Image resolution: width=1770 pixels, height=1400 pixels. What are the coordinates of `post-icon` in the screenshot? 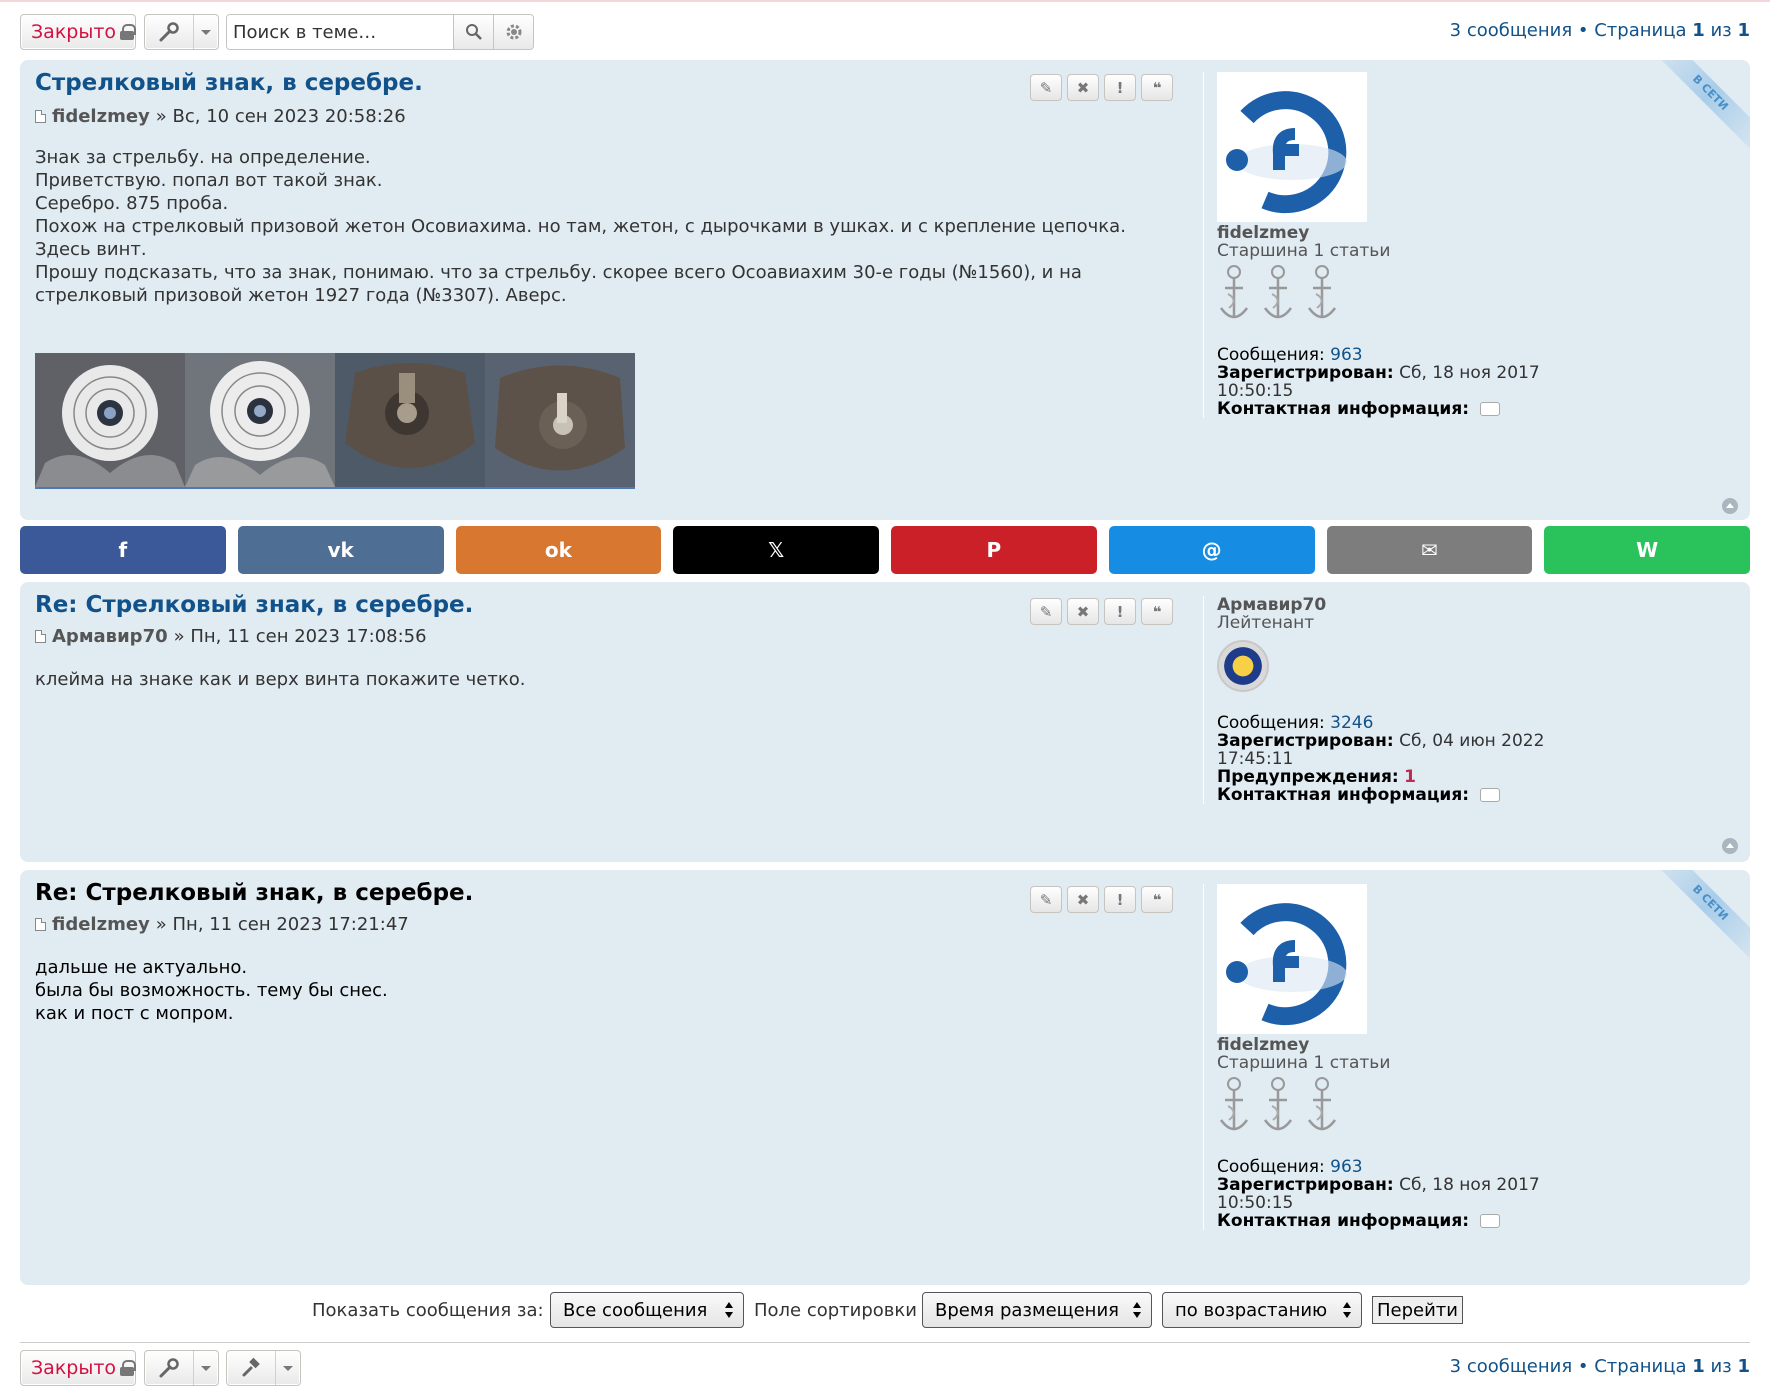 It's located at (40, 924).